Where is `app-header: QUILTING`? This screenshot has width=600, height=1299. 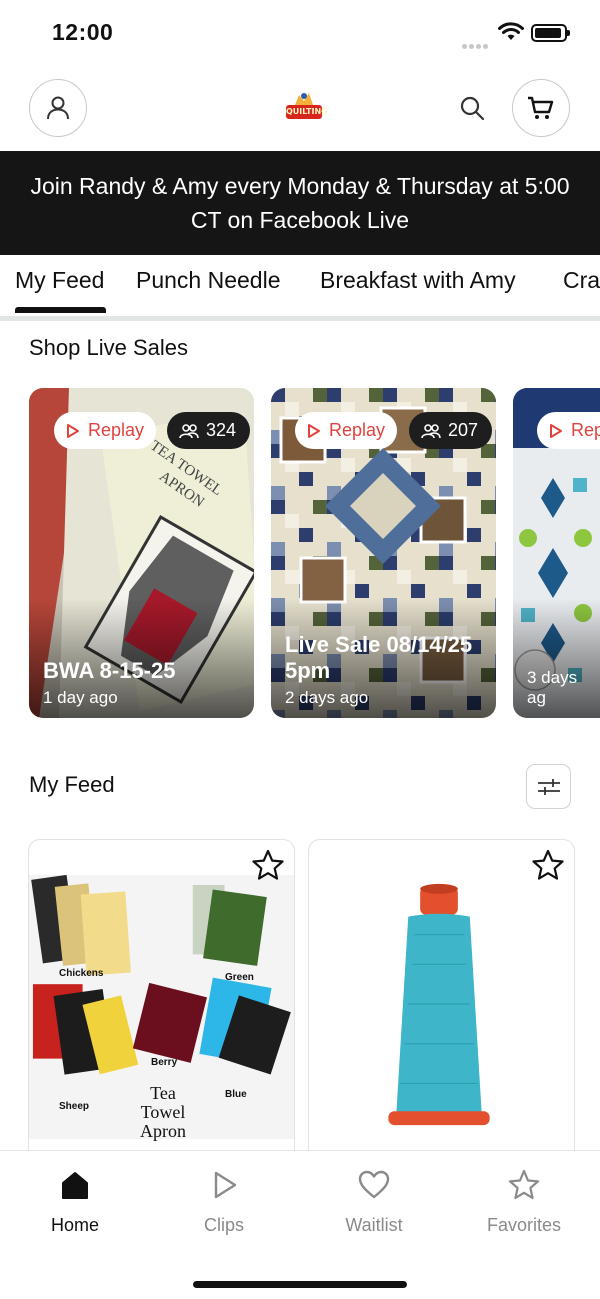 app-header: QUILTING is located at coordinates (300, 109).